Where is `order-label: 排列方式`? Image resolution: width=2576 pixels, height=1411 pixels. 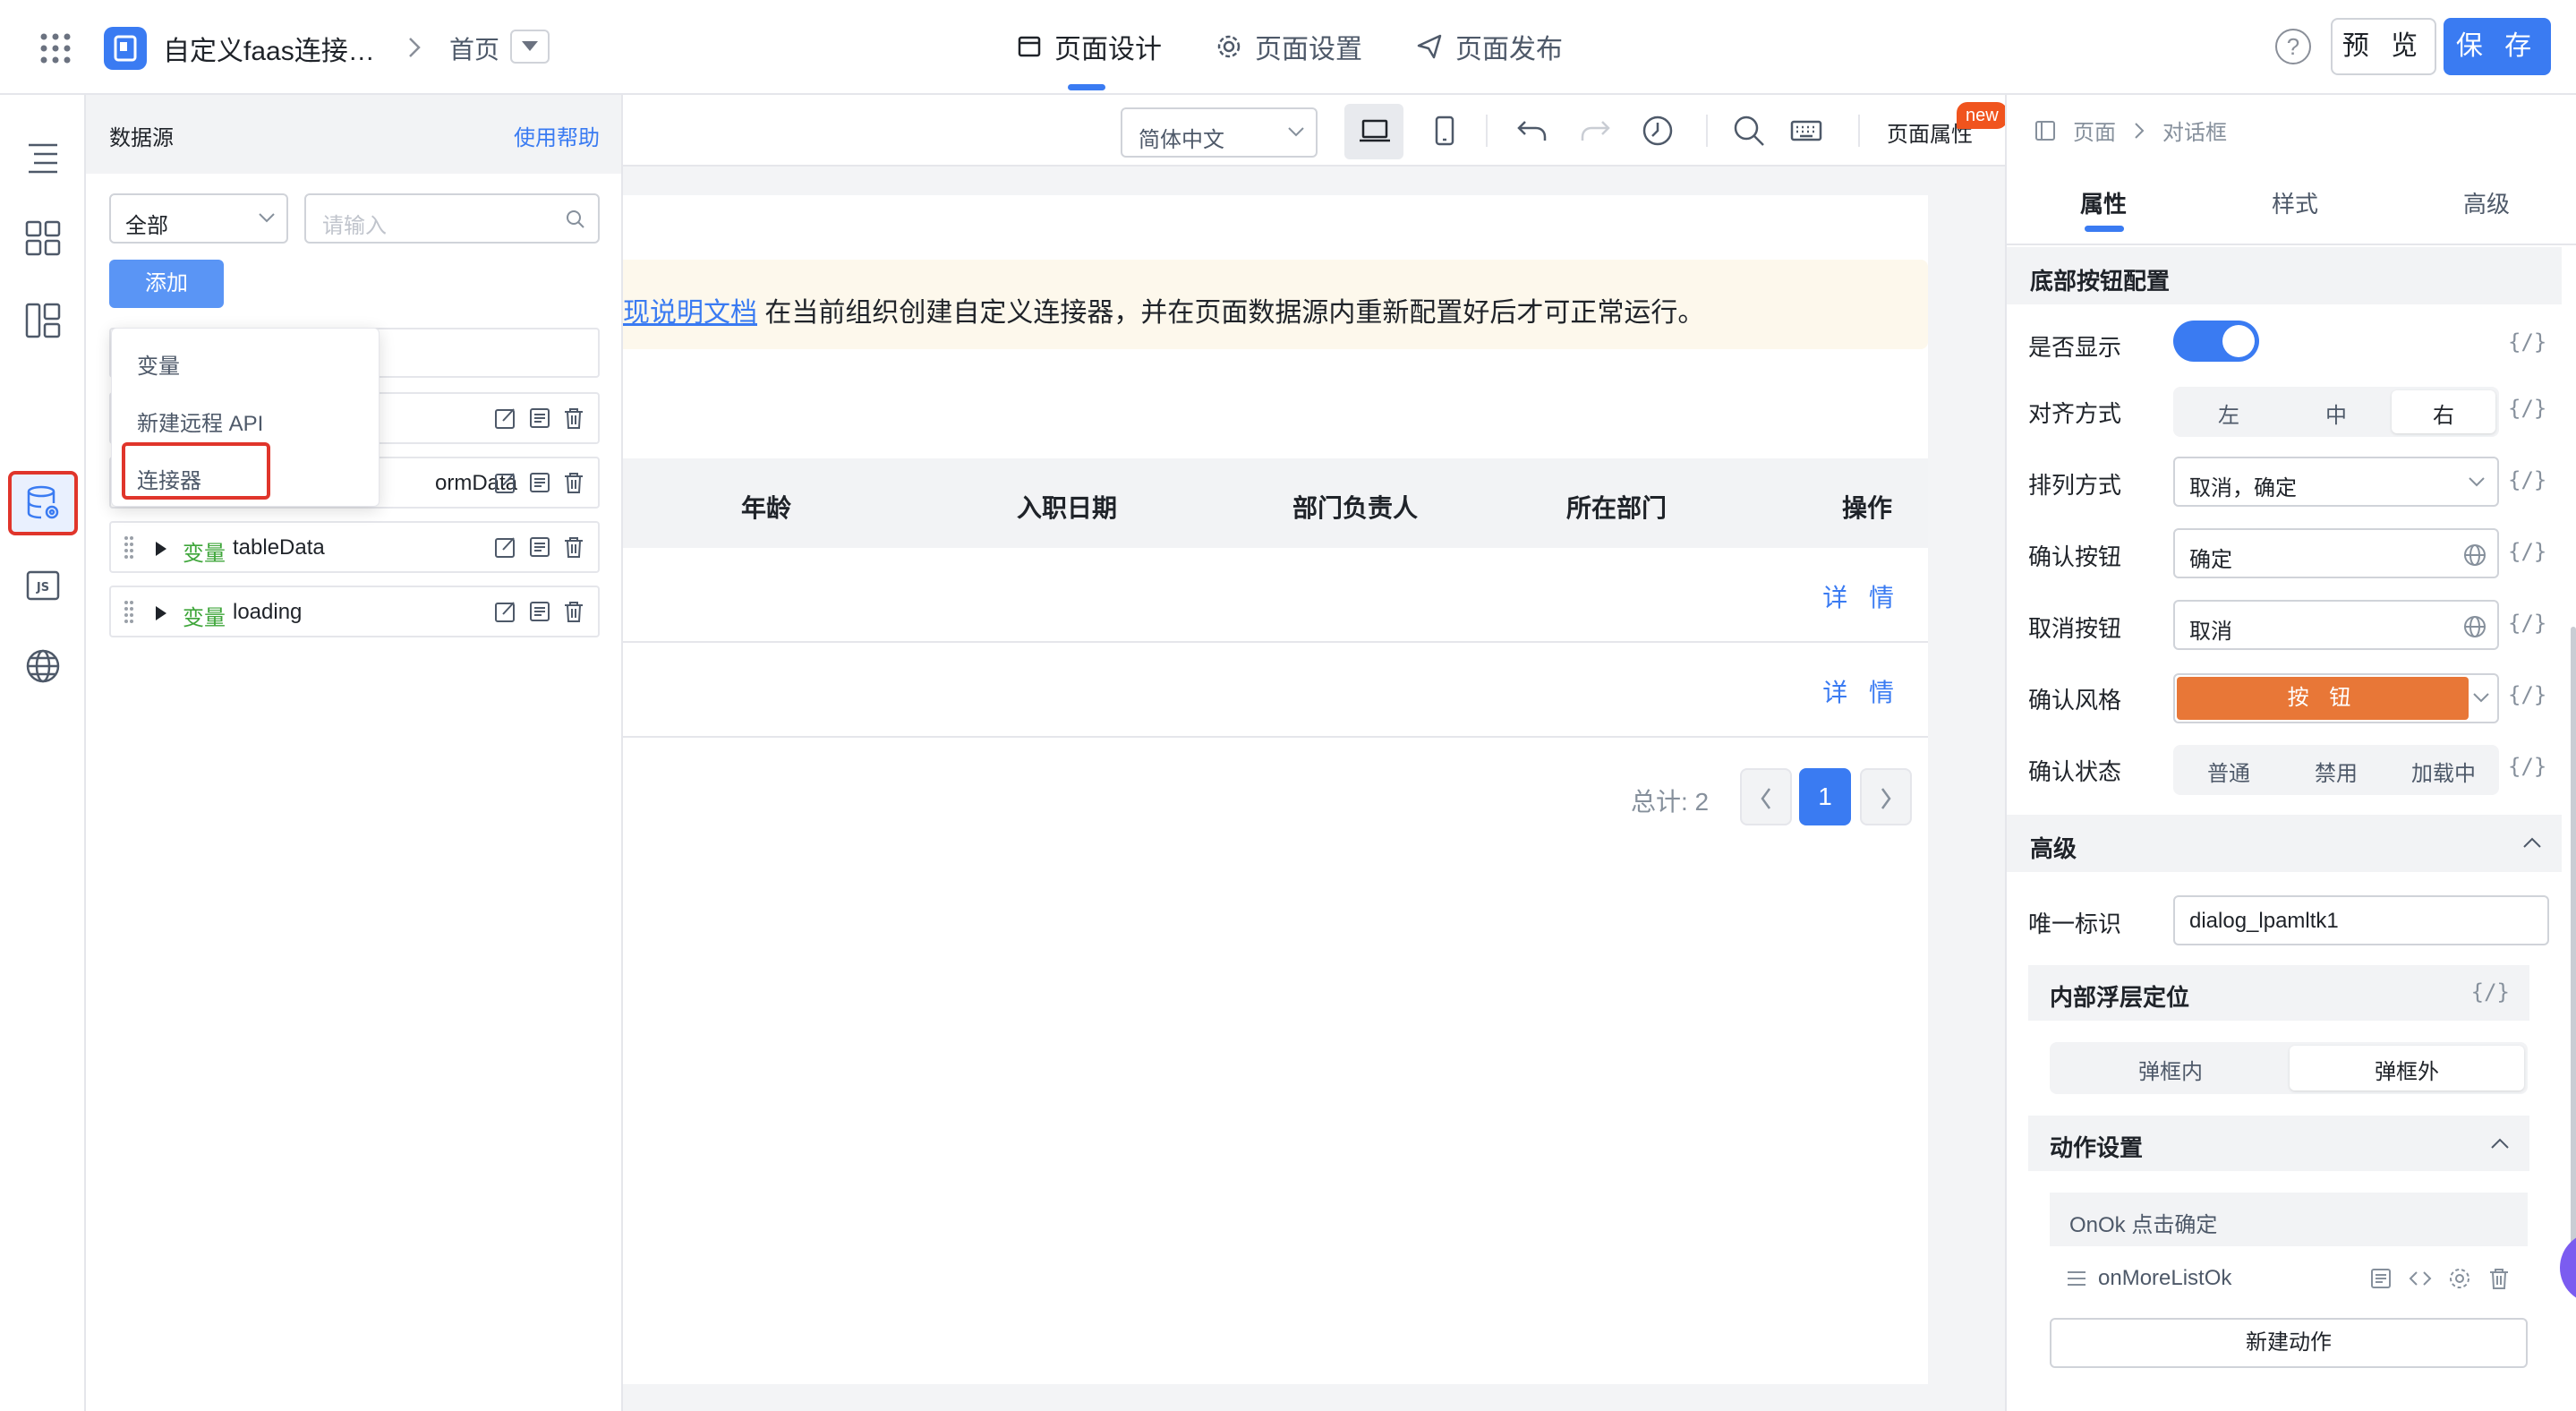 order-label: 排列方式 is located at coordinates (2075, 485).